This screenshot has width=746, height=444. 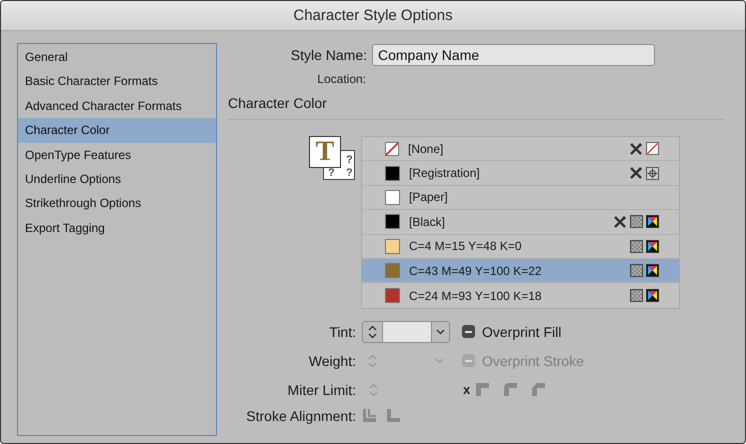 I want to click on none-swatch-icon, so click(x=392, y=149).